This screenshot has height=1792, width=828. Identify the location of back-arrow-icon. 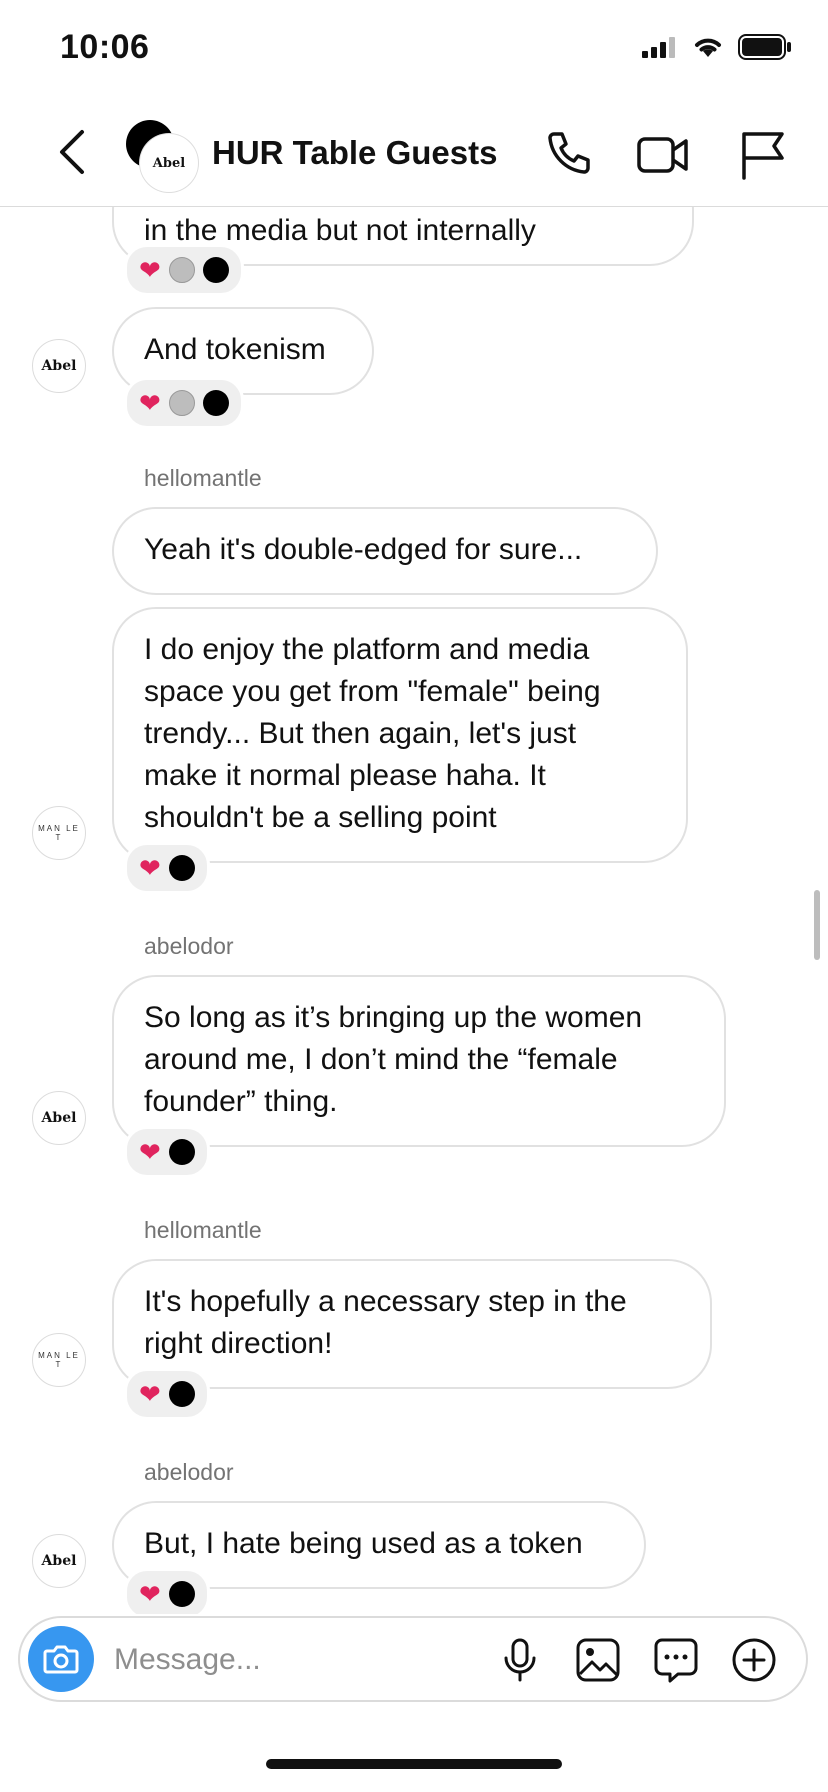
(72, 152).